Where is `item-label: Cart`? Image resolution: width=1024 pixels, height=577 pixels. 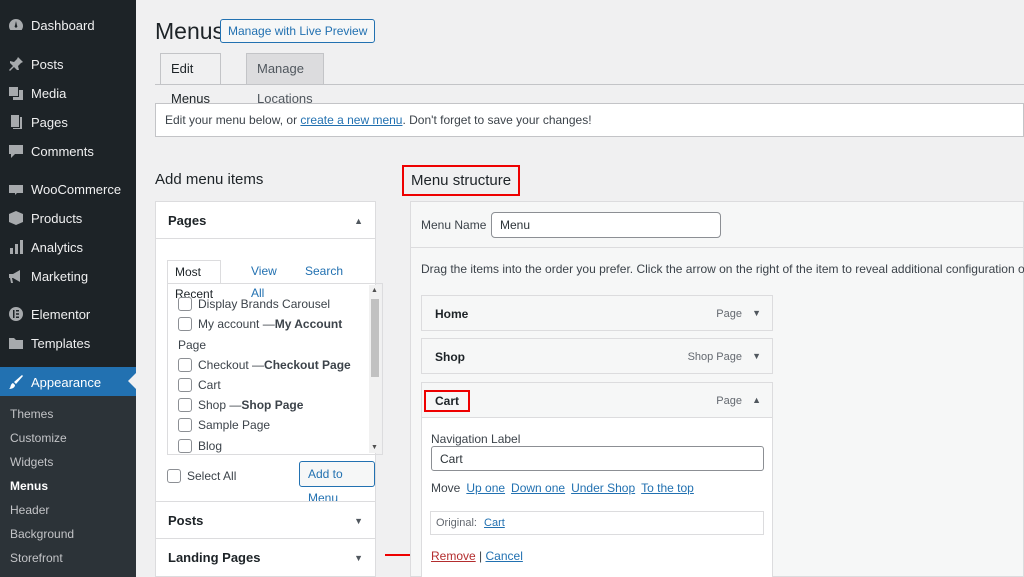 item-label: Cart is located at coordinates (209, 385).